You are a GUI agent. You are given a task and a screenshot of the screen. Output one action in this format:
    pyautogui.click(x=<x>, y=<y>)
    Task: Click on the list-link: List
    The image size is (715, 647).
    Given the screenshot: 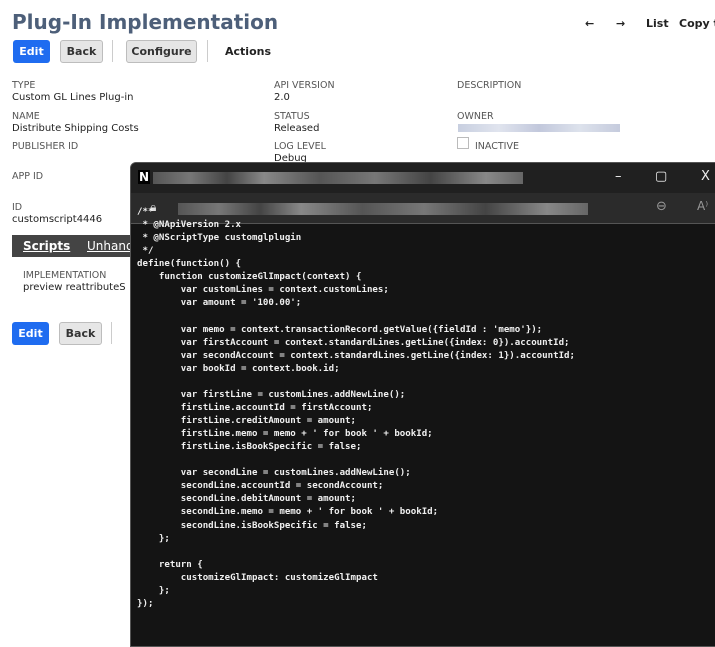 What is the action you would take?
    pyautogui.click(x=657, y=23)
    